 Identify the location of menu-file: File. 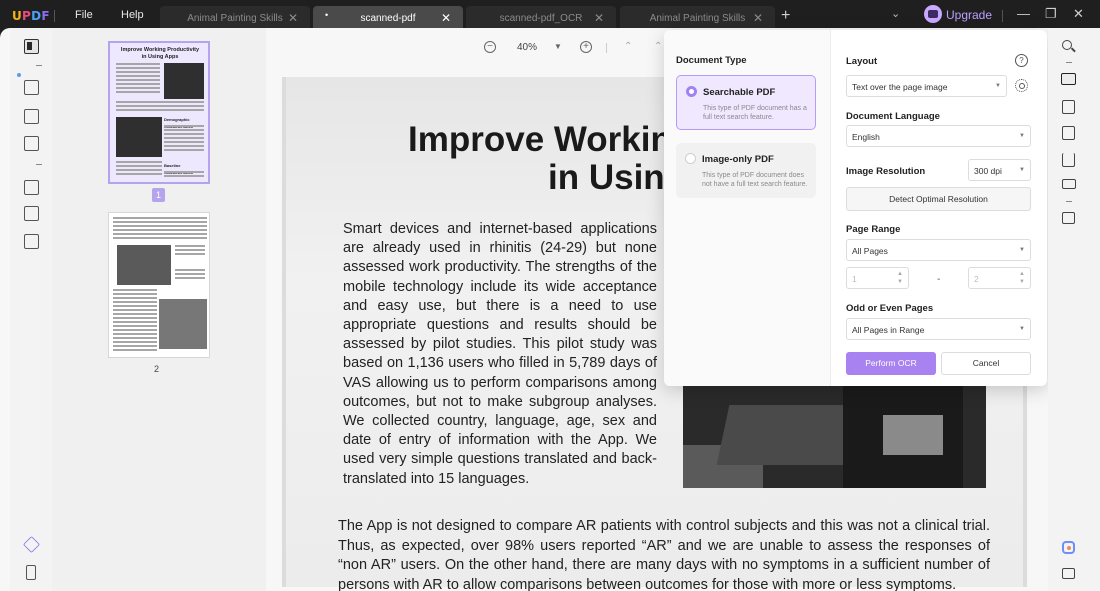
(84, 15).